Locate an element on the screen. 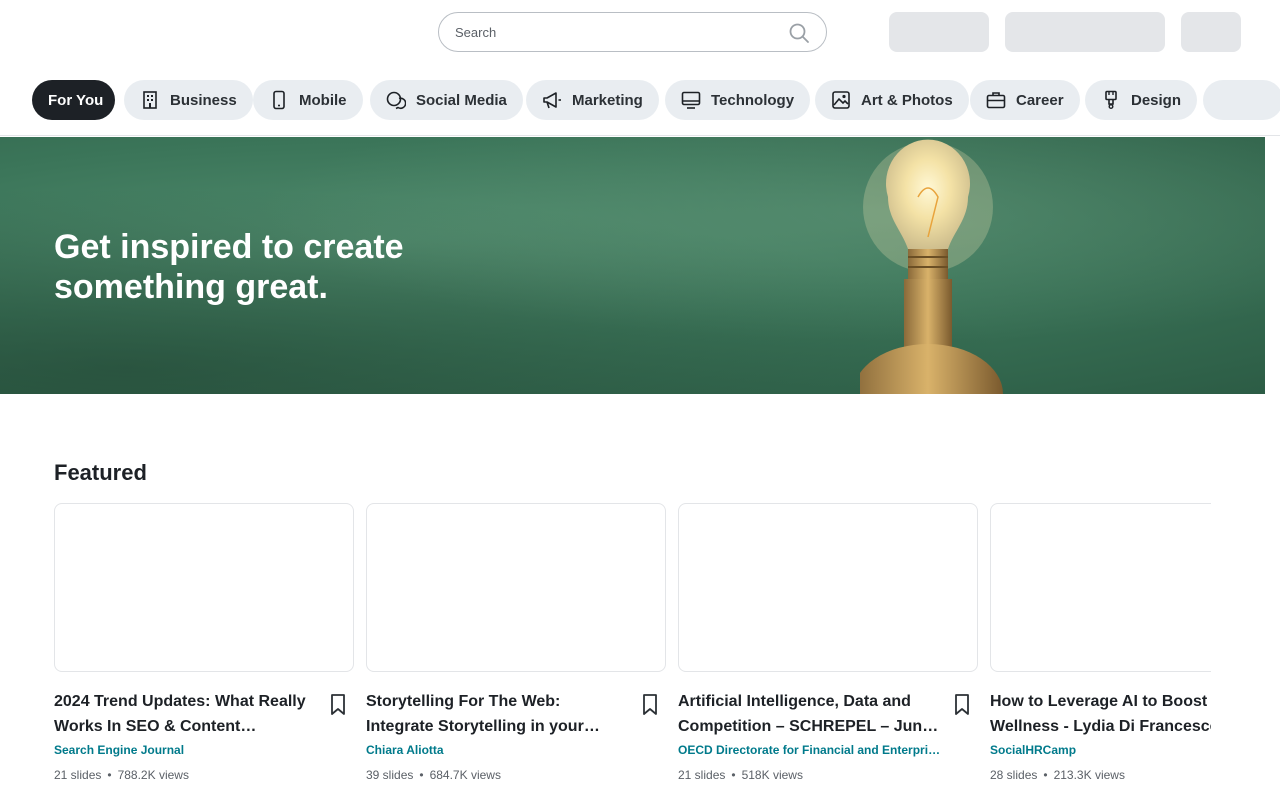 The width and height of the screenshot is (1280, 800). tab-career: Career is located at coordinates (1025, 100).